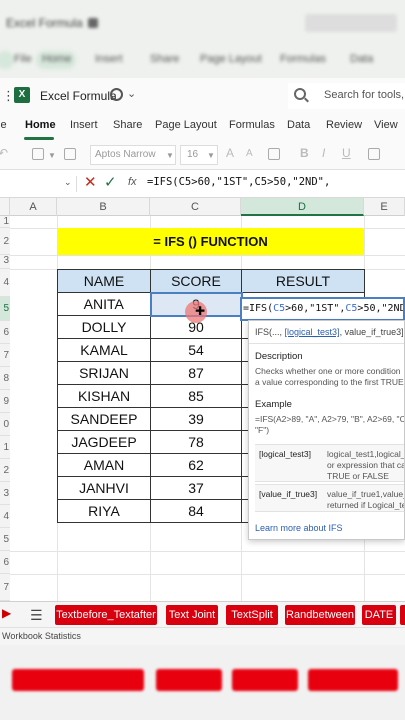 This screenshot has height=720, width=405. I want to click on search-box: Search for tools, h, so click(346, 96).